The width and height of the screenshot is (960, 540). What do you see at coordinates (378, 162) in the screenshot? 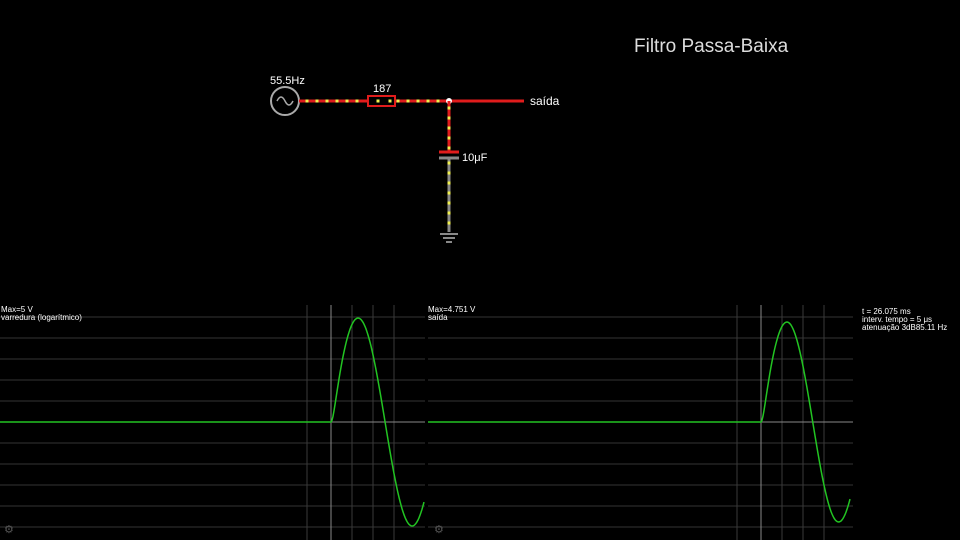
I see `current-dots` at bounding box center [378, 162].